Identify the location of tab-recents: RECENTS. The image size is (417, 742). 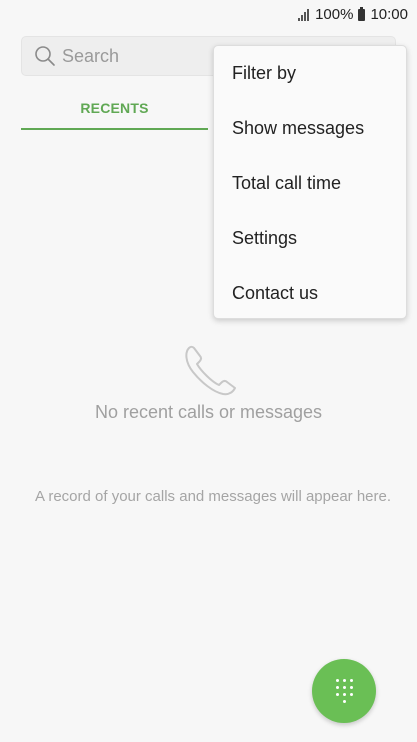
(114, 109).